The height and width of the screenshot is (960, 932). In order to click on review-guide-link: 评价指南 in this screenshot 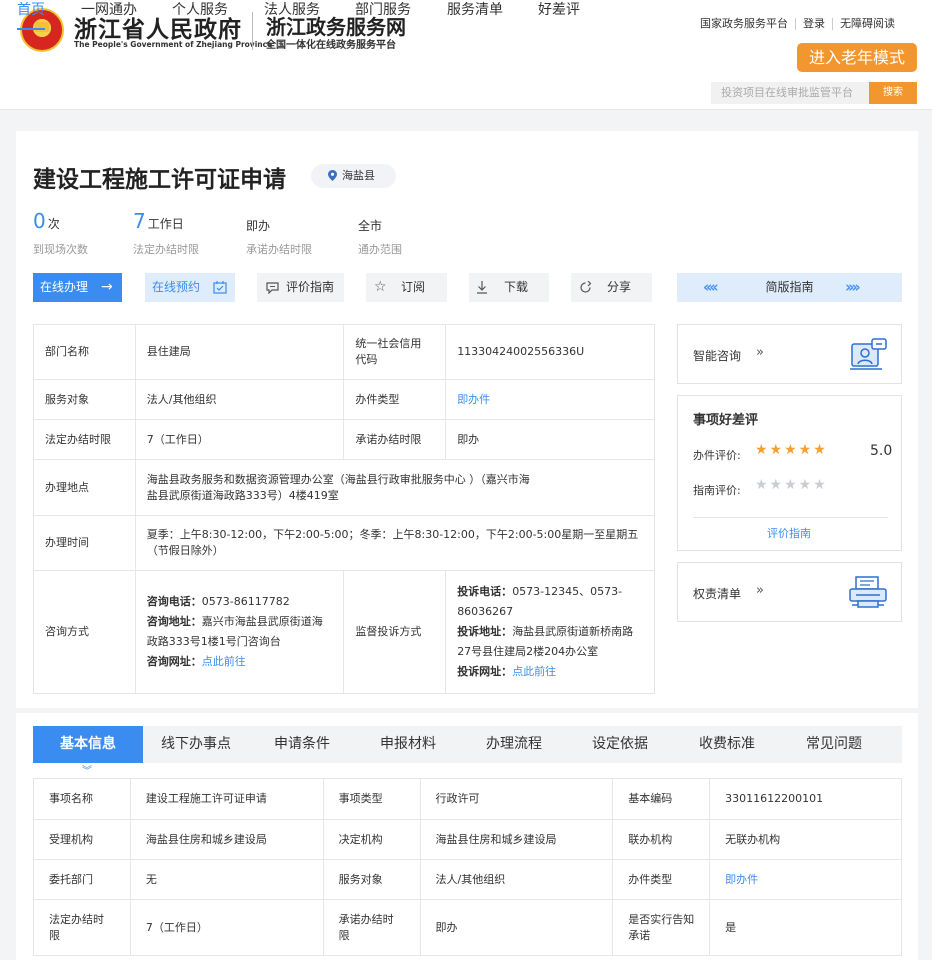, I will do `click(789, 533)`.